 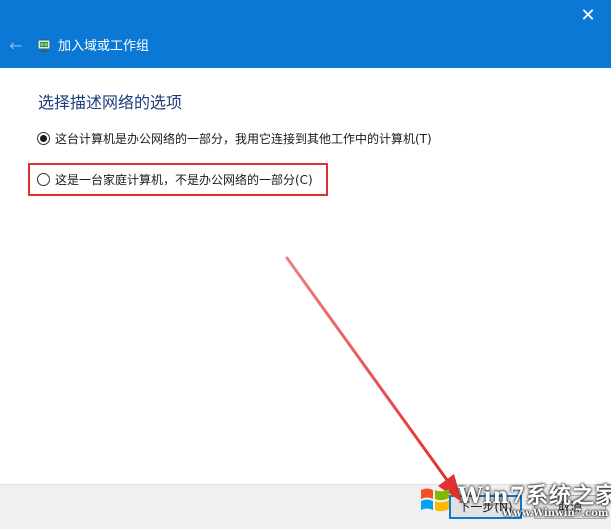 What do you see at coordinates (110, 102) in the screenshot?
I see `page-heading: 选择描述网络的选项` at bounding box center [110, 102].